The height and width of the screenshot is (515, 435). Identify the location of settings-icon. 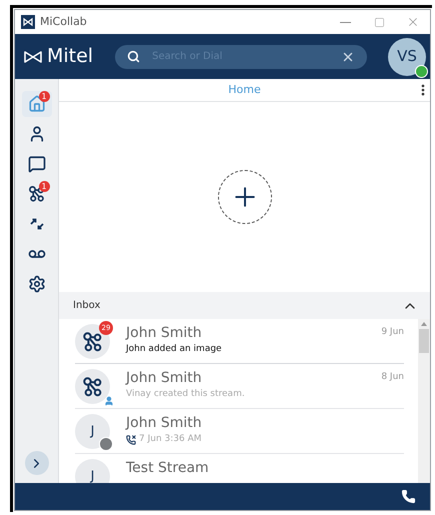
(37, 284).